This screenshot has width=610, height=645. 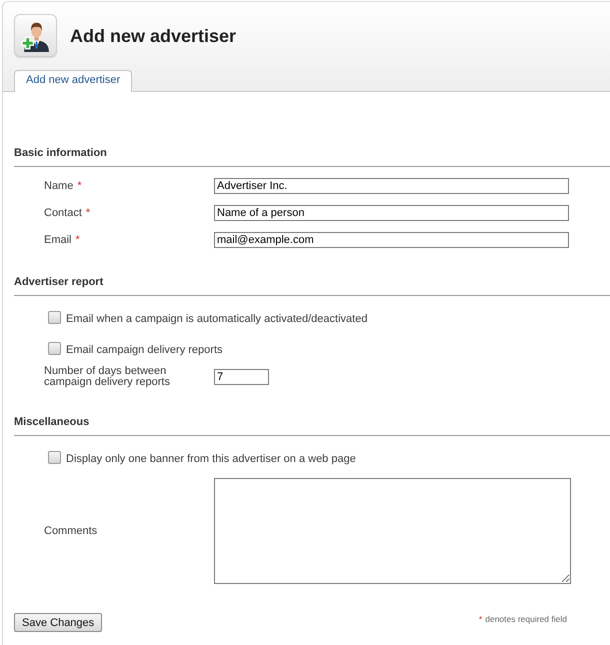 I want to click on required-note: denotes required field, so click(x=526, y=619).